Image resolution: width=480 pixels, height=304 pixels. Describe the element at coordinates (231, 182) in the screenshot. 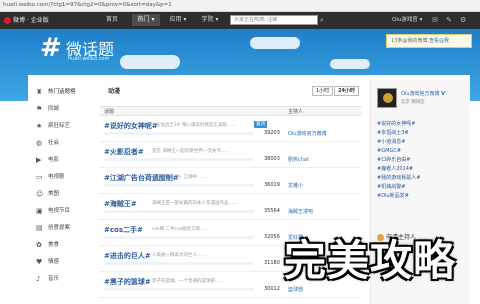

I see `table-row: #江湖广告台荷遗腊制# 《江湖广告台》江湖中…… 36019 龙雕小` at that location.